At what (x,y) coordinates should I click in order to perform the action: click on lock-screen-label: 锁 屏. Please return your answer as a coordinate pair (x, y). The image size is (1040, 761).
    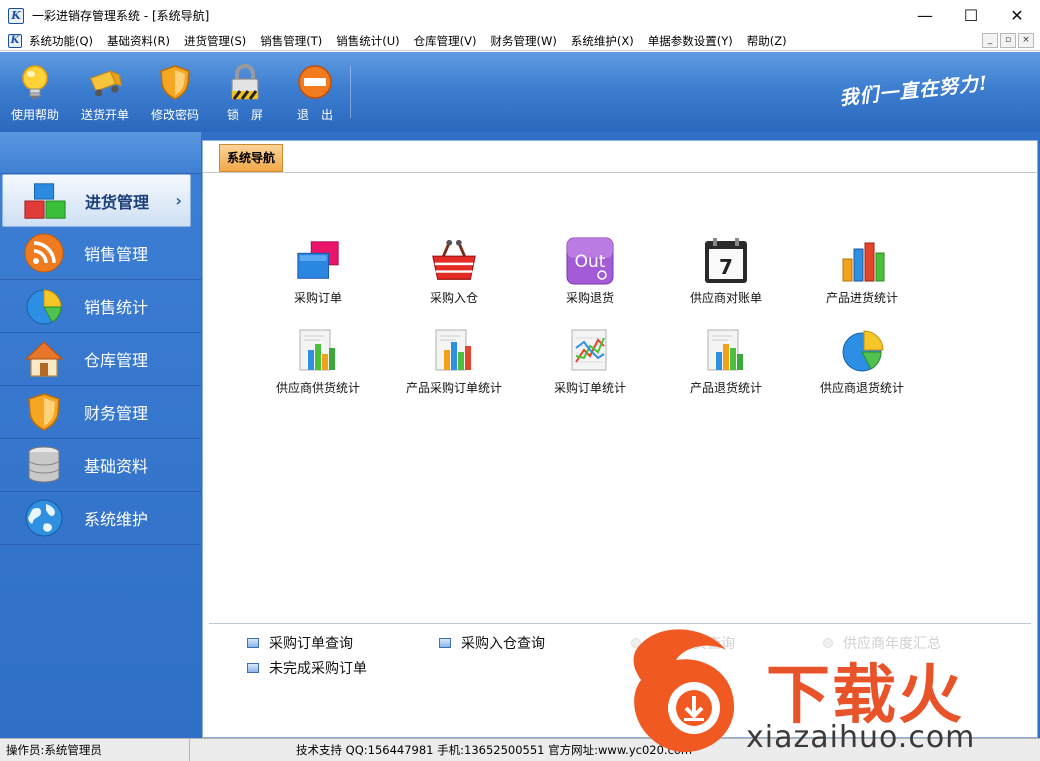
    Looking at the image, I should click on (244, 115).